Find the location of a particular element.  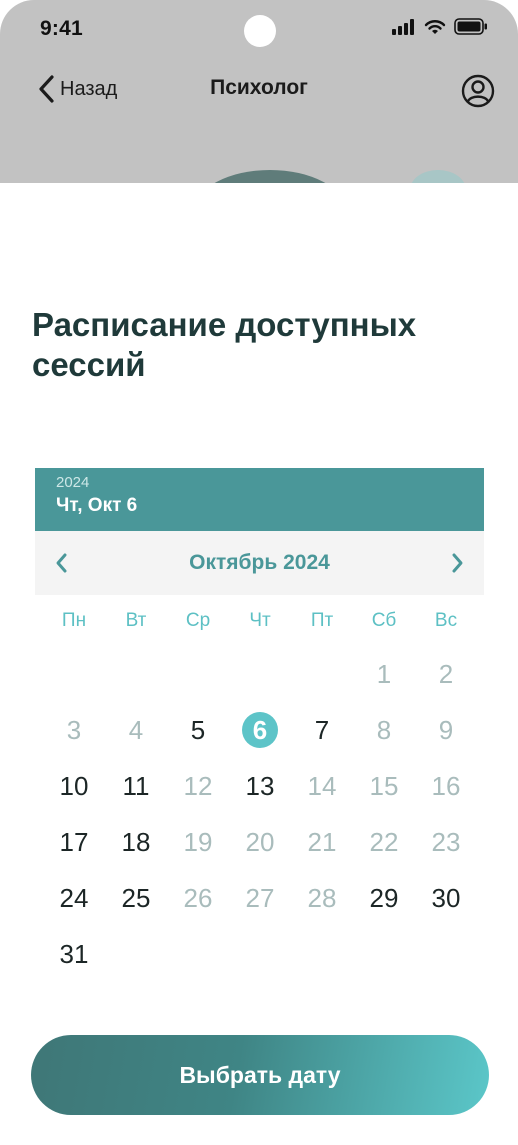

day-number: 7 is located at coordinates (322, 729).